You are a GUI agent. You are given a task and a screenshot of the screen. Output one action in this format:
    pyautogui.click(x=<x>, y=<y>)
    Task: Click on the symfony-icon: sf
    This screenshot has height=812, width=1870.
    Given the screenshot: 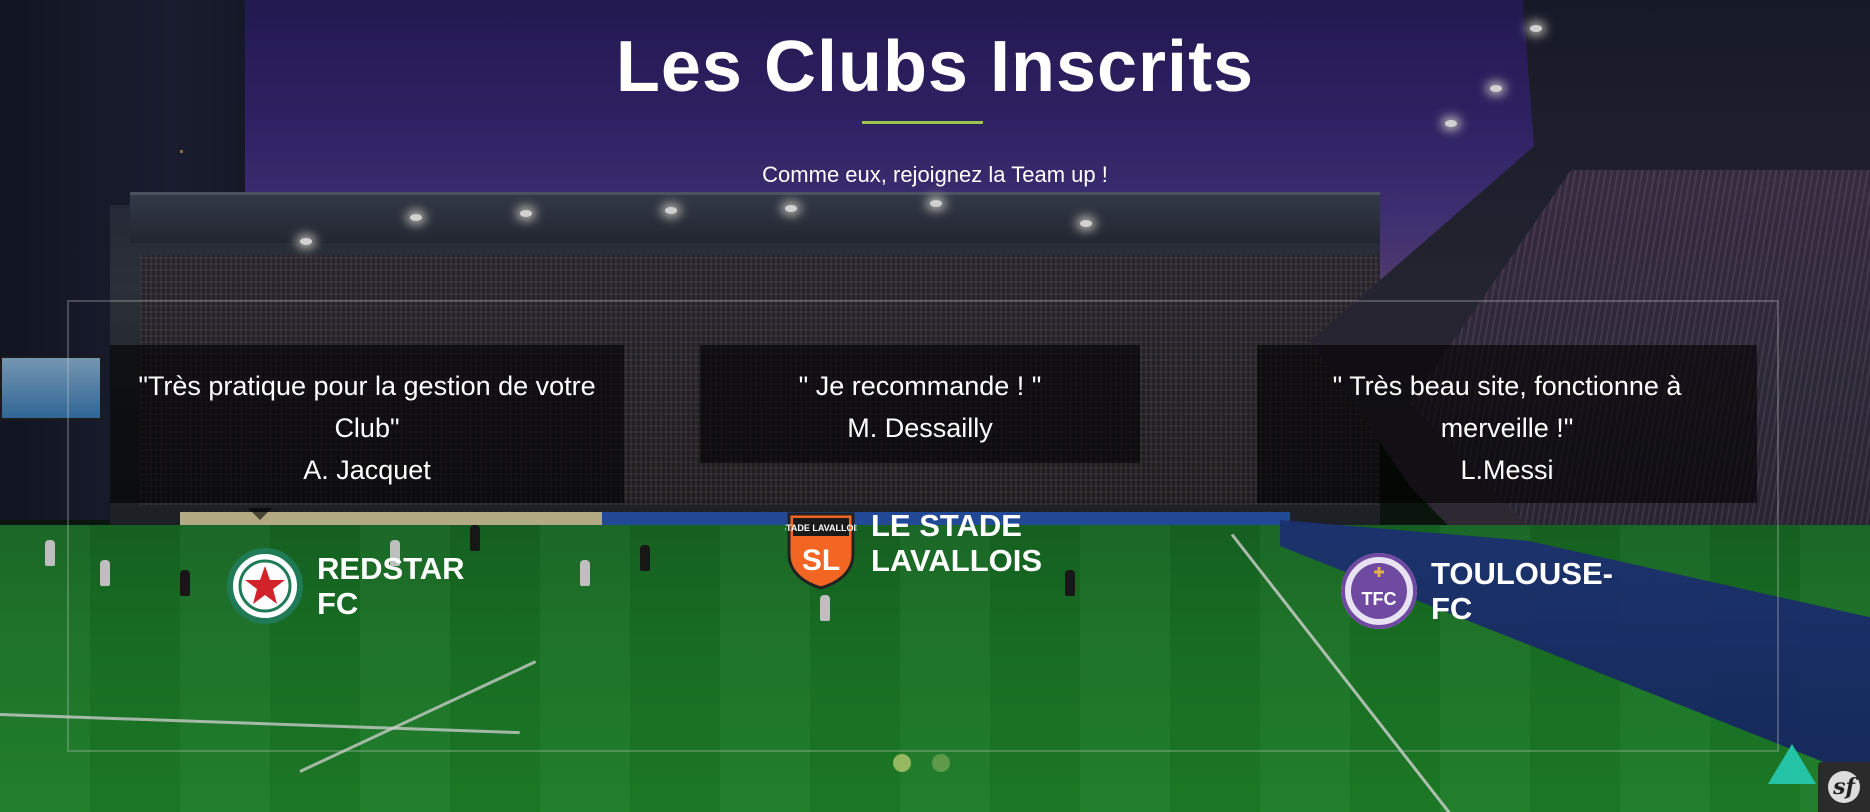 What is the action you would take?
    pyautogui.click(x=1844, y=787)
    